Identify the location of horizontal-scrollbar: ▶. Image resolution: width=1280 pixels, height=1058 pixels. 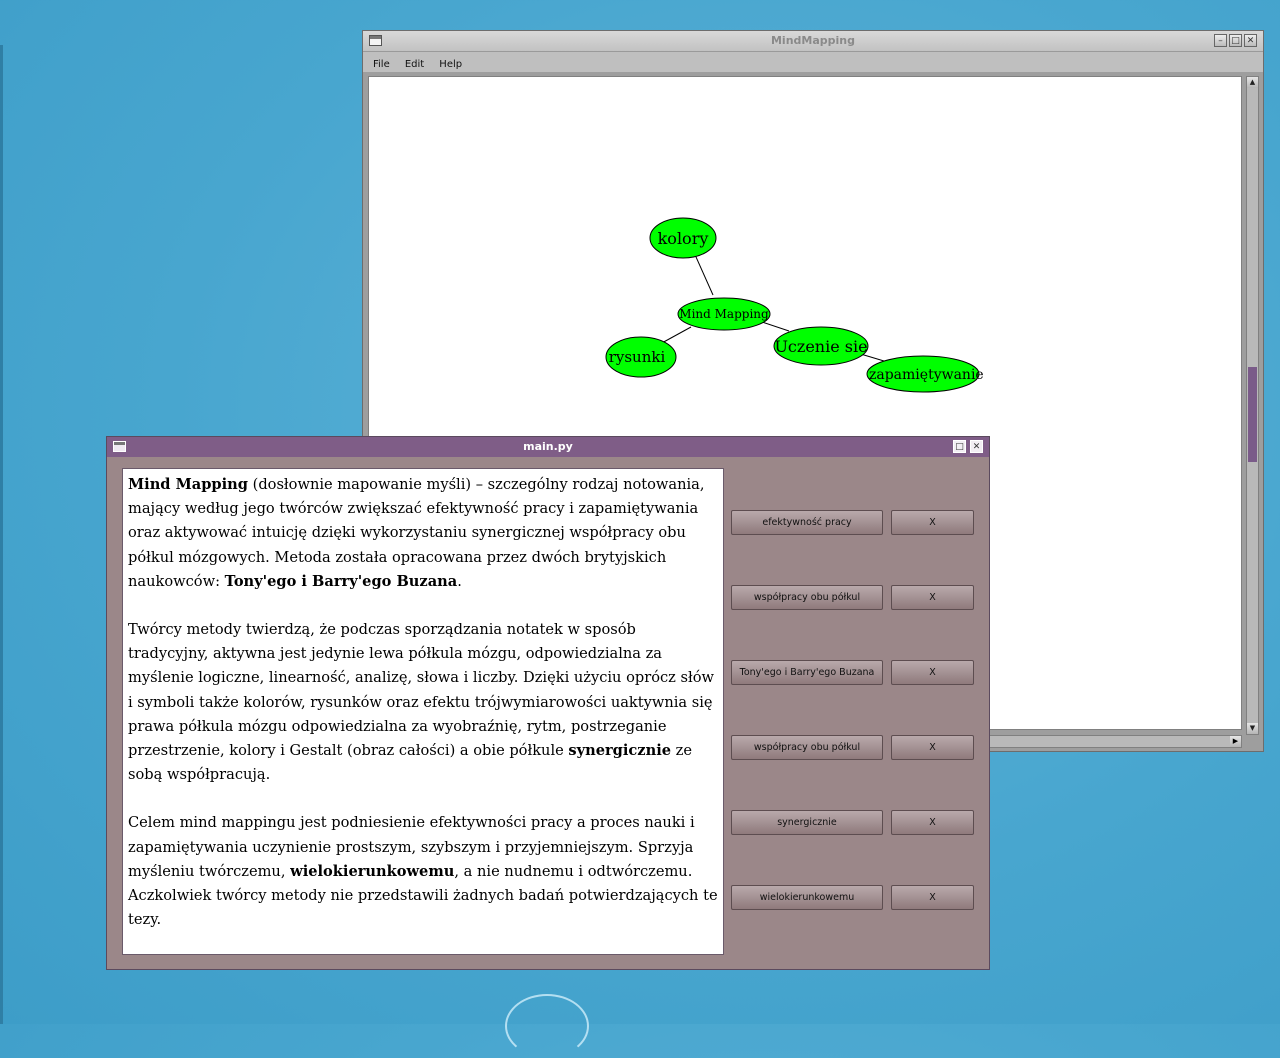
(1115, 741).